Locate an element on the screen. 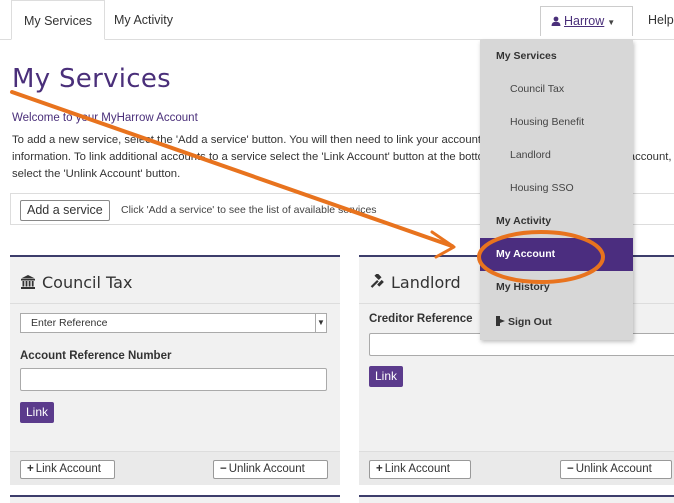  tile-title-text: Council Tax is located at coordinates (87, 282).